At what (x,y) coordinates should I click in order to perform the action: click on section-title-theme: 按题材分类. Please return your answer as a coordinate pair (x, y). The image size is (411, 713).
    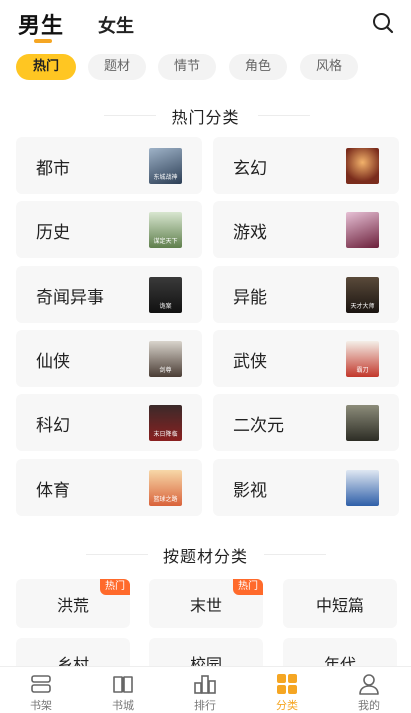
    Looking at the image, I should click on (205, 554).